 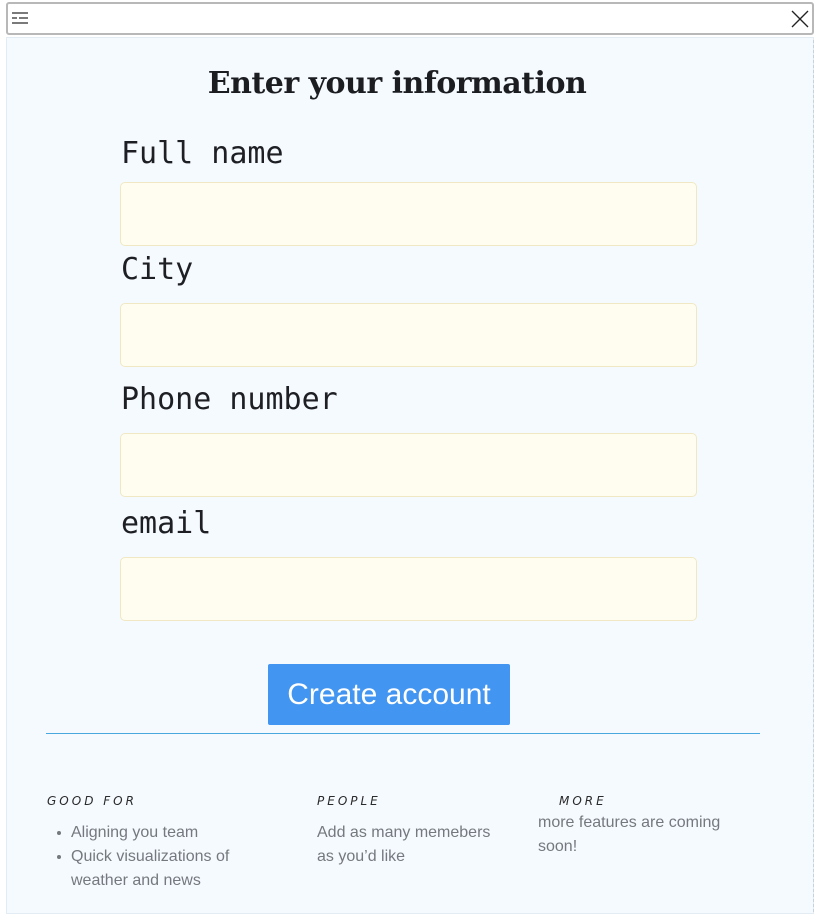 What do you see at coordinates (397, 83) in the screenshot?
I see `page-title: Enter your information` at bounding box center [397, 83].